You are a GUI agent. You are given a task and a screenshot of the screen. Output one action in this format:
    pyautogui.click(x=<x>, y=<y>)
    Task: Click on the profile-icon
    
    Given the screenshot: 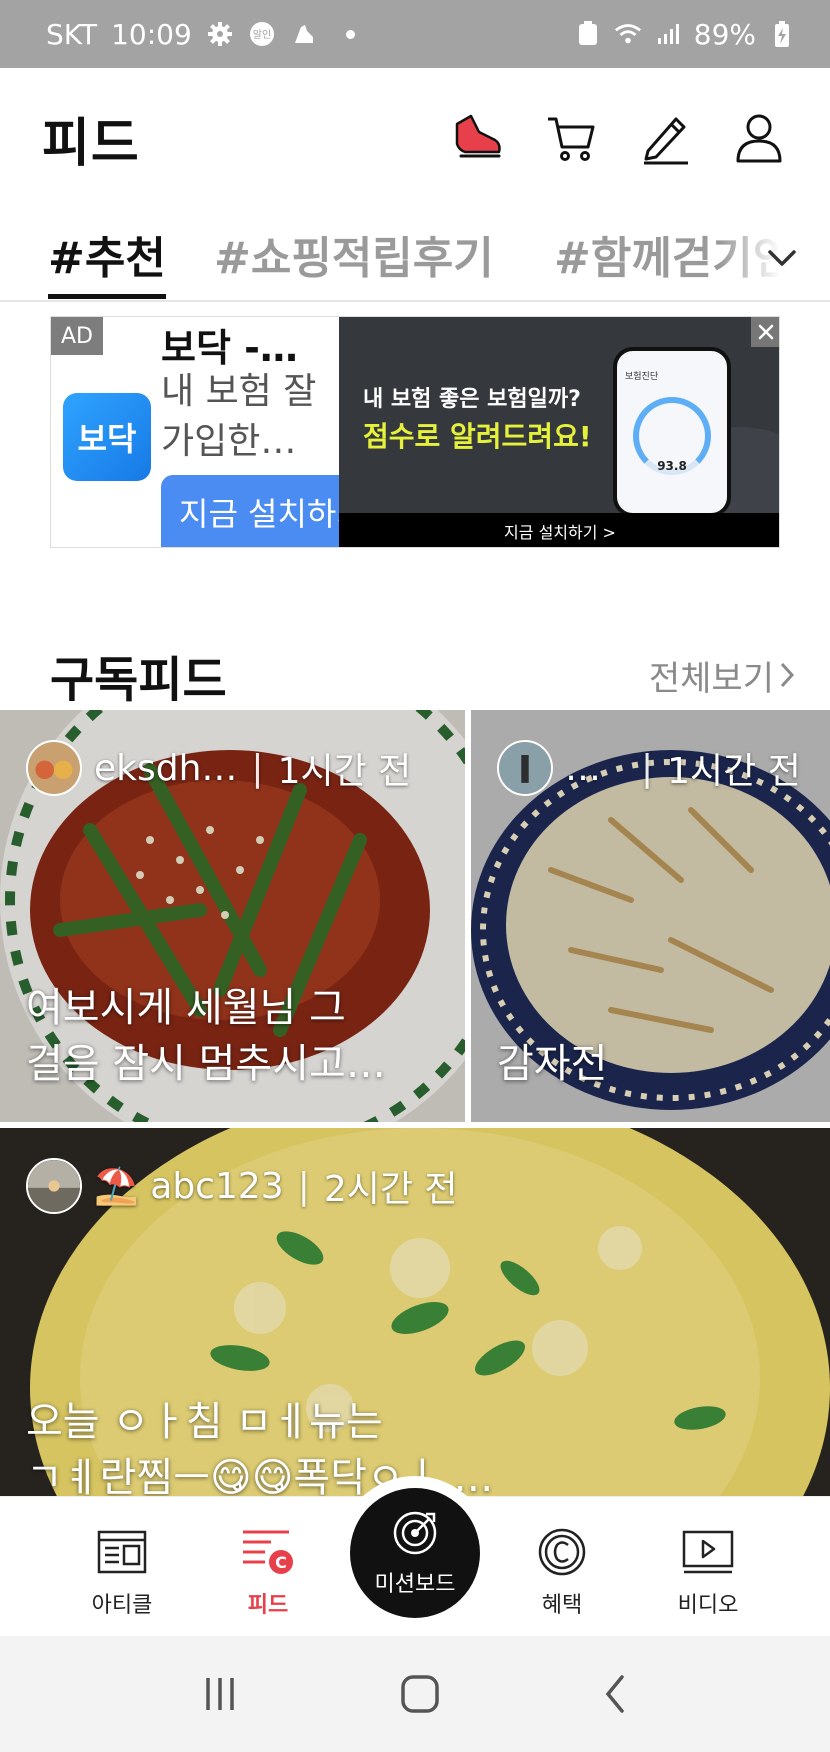 What is the action you would take?
    pyautogui.click(x=759, y=138)
    